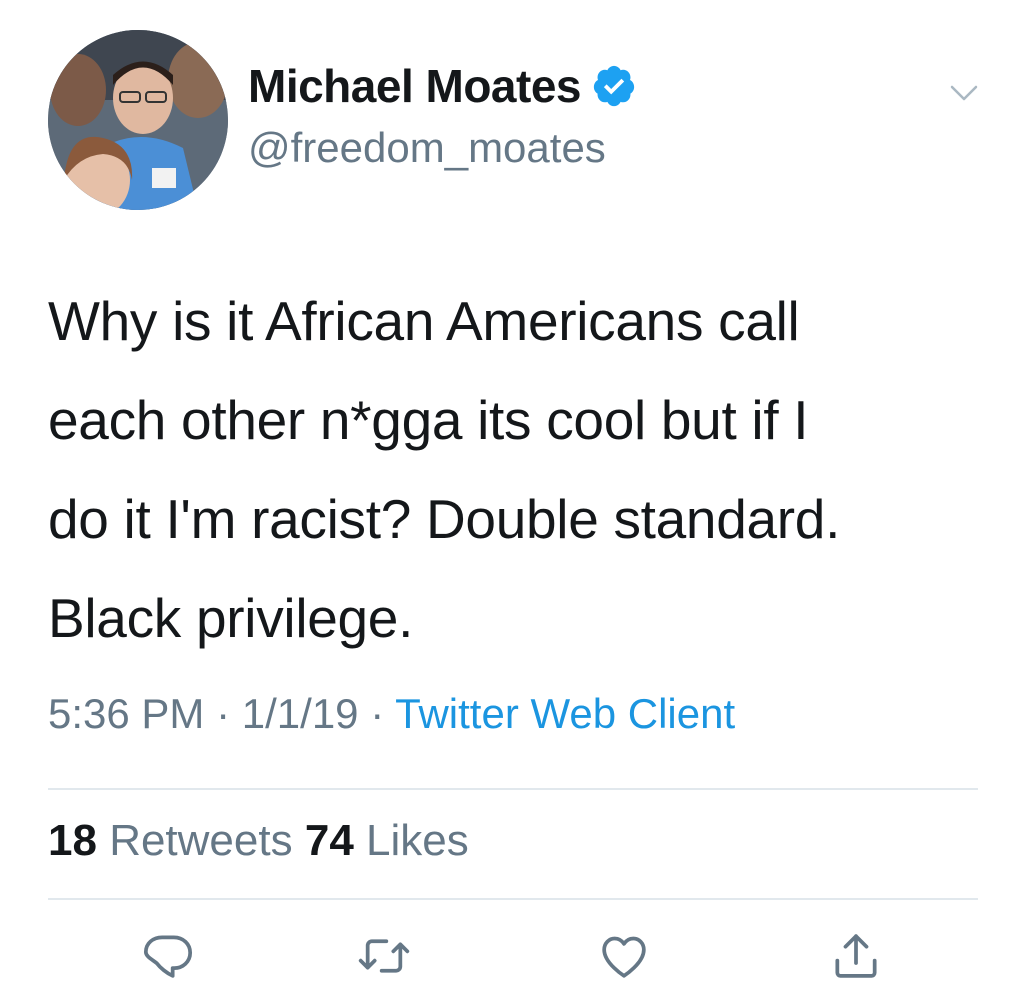  Describe the element at coordinates (444, 519) in the screenshot. I see `tweet-text-line: do it I'm racist? Double standard.` at that location.